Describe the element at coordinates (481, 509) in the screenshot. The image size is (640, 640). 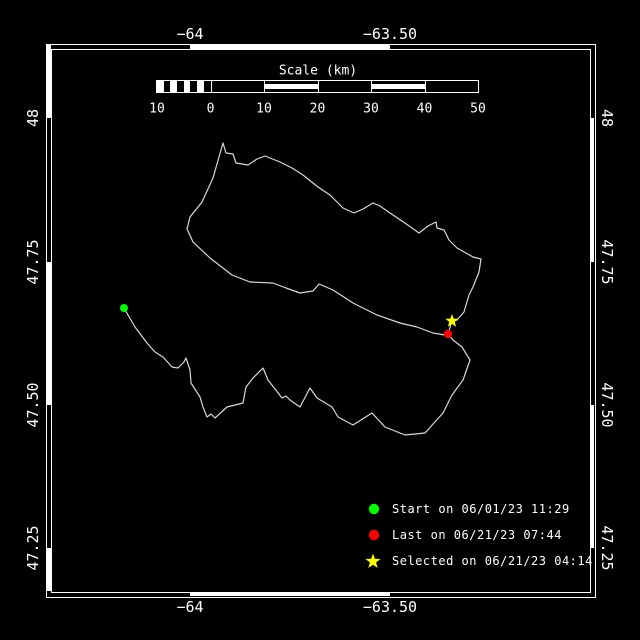
I see `legend-label: Start on 06/01/23 11:29` at that location.